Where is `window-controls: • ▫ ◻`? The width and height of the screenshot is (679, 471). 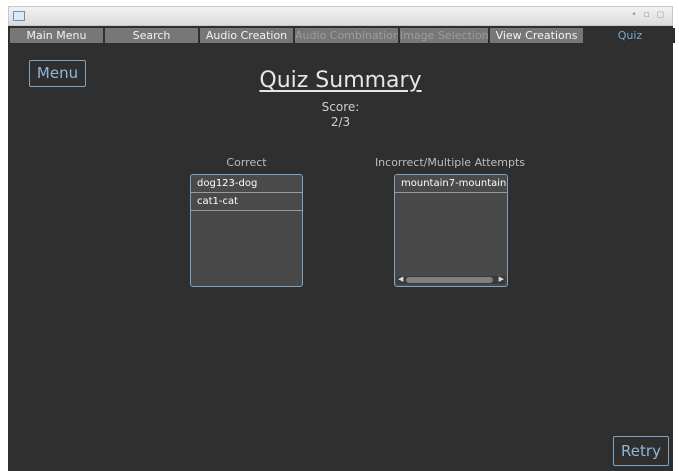
window-controls: • ▫ ◻ is located at coordinates (648, 15).